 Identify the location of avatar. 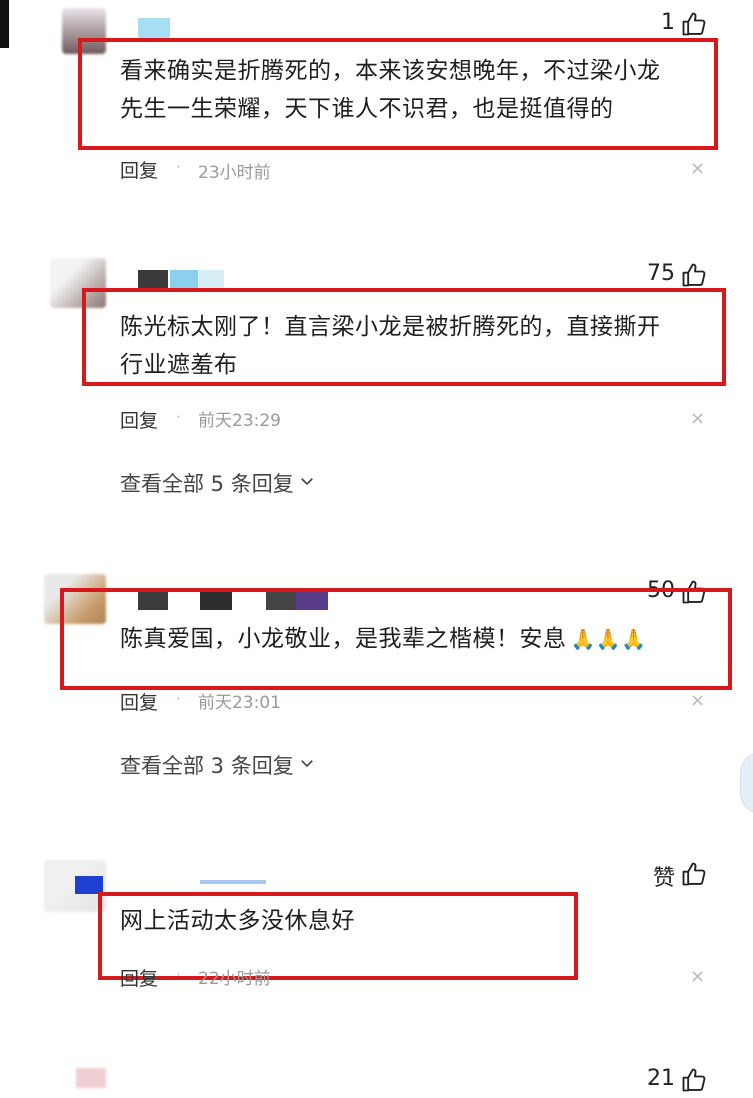
(91, 1078).